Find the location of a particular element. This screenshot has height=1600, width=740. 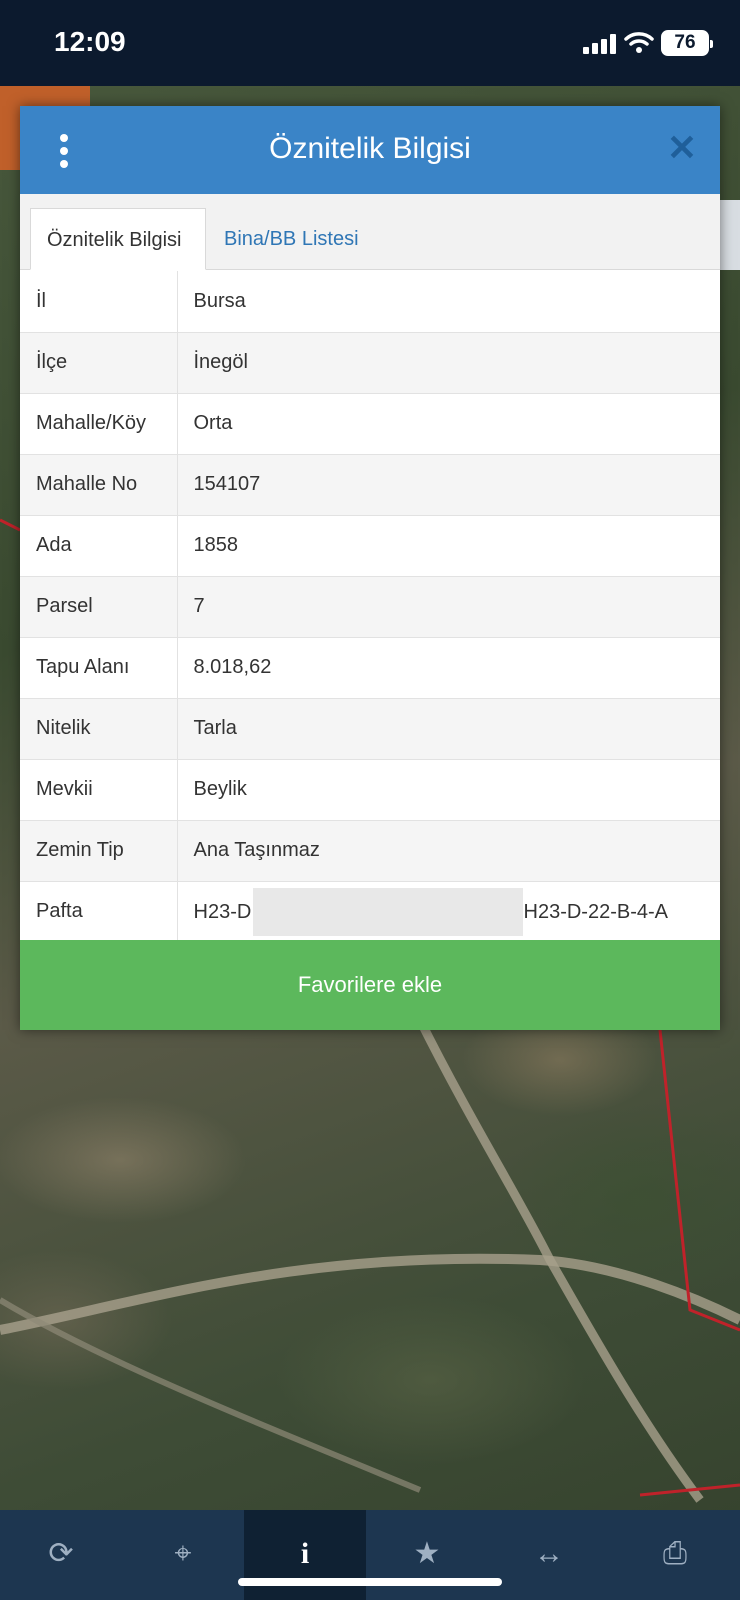

star-icon: ★ is located at coordinates (427, 1555).